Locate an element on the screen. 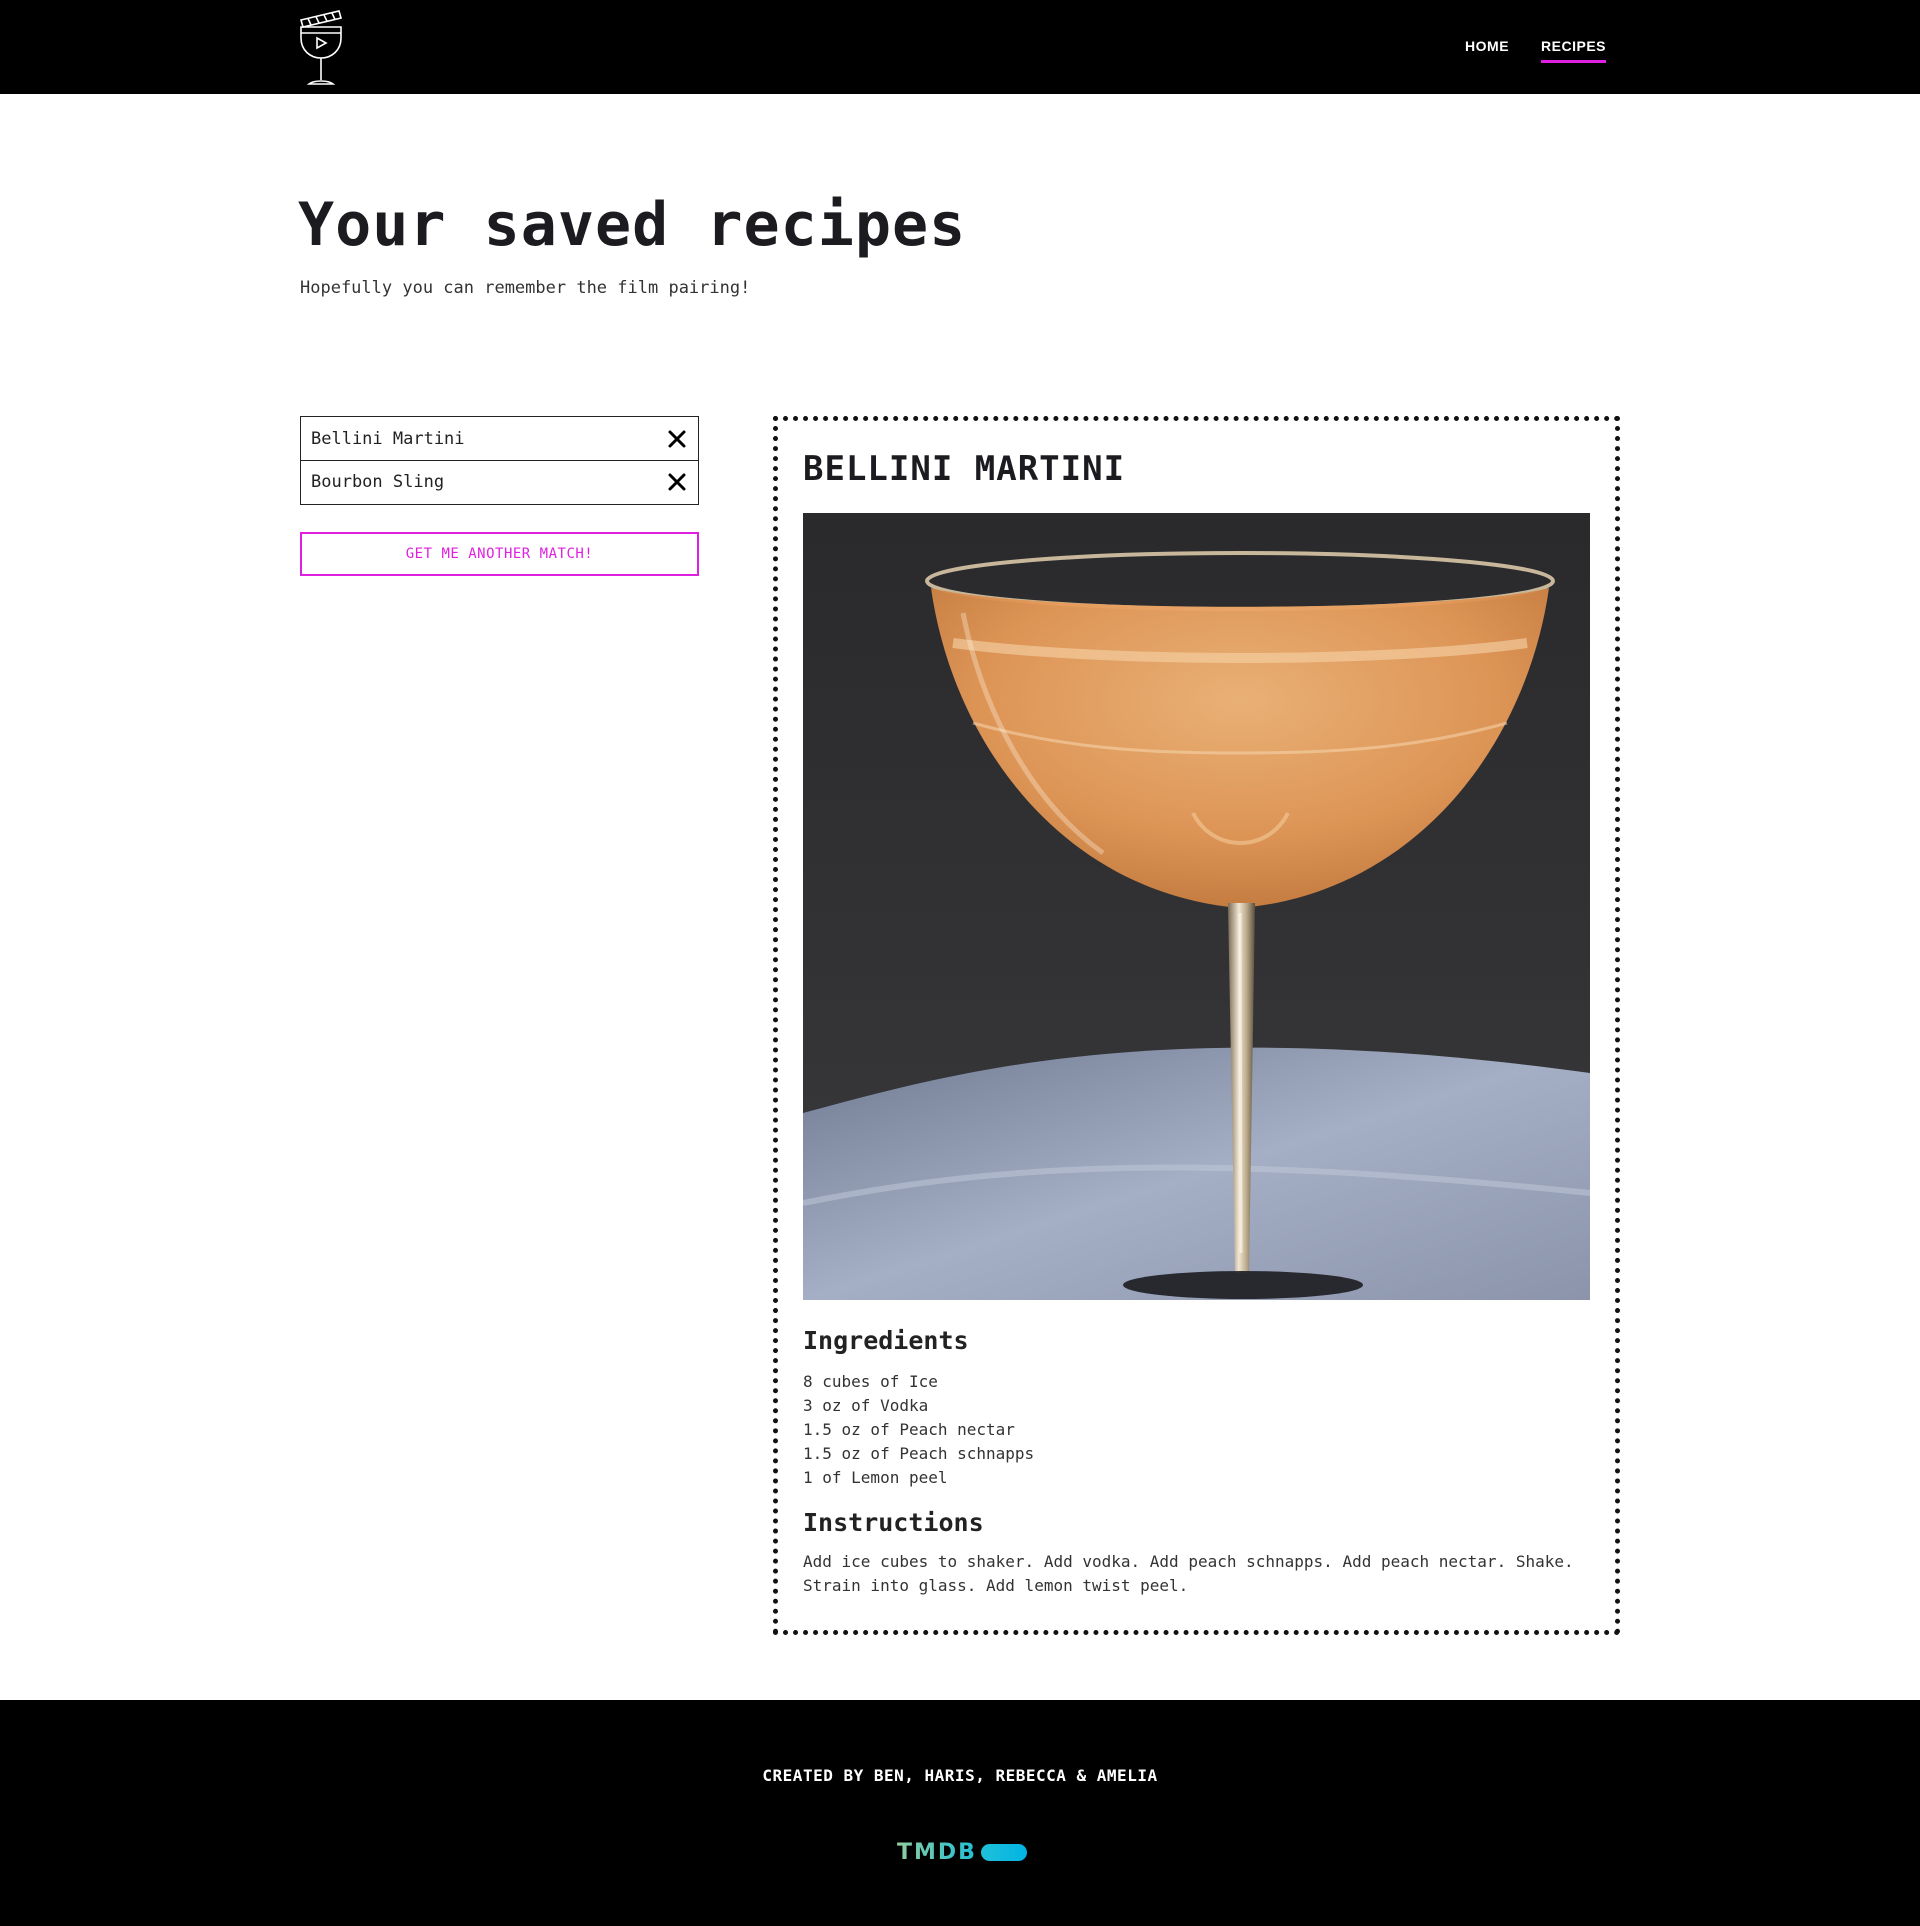 The image size is (1920, 1926). instructions-heading: Instructions is located at coordinates (893, 1522).